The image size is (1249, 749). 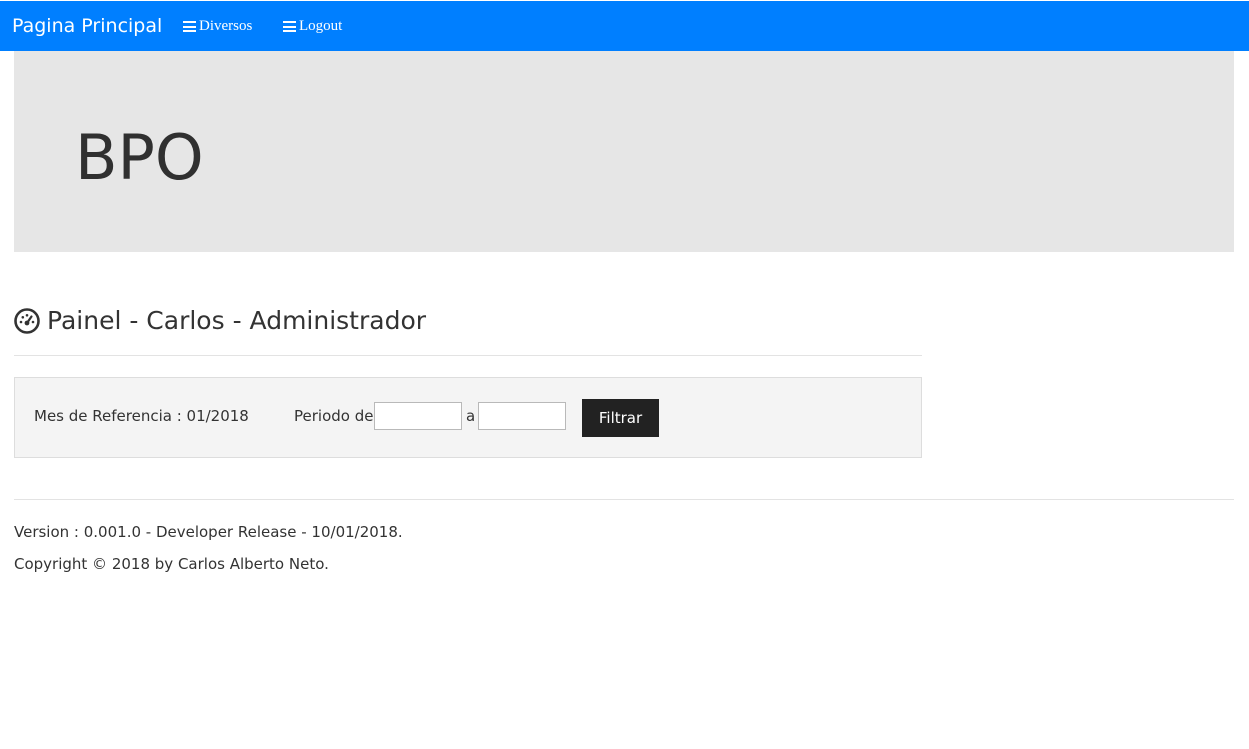 I want to click on nav-item-logout: Logout, so click(x=312, y=26).